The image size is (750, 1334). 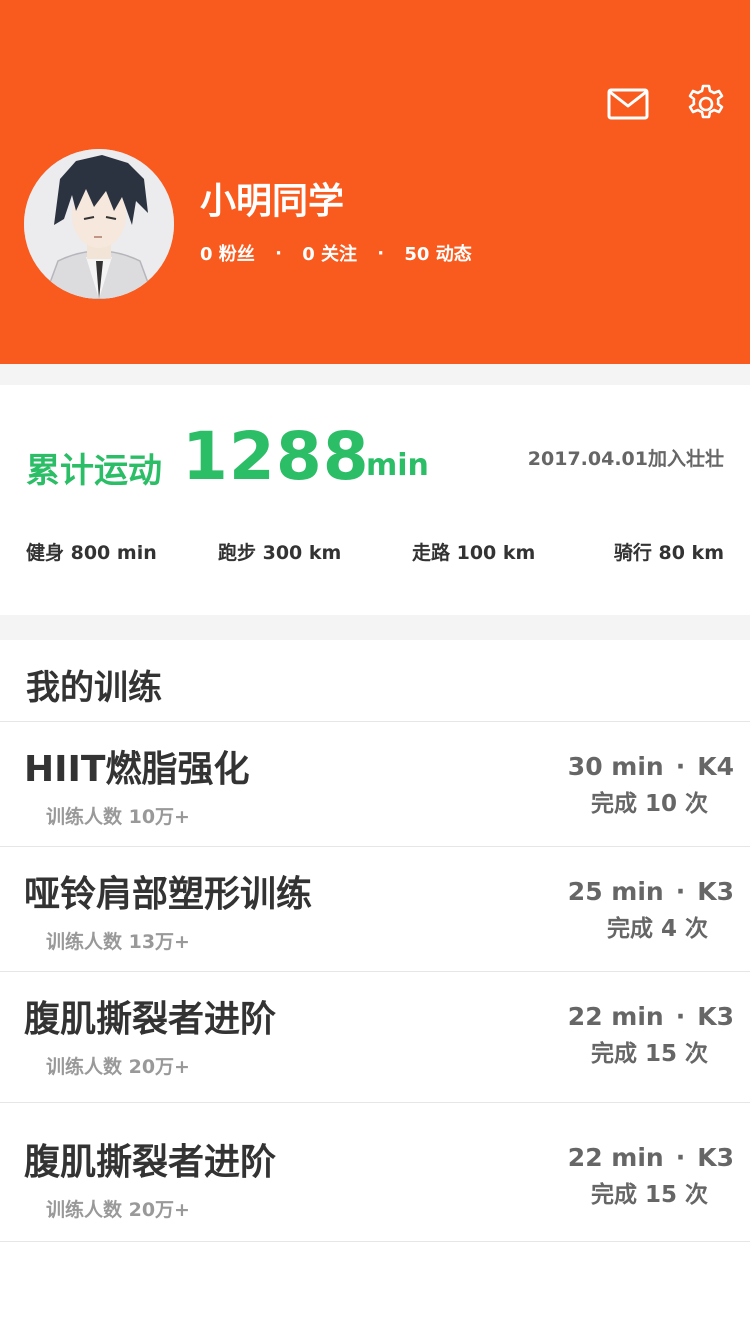 What do you see at coordinates (615, 891) in the screenshot?
I see `training-duration: 25 min` at bounding box center [615, 891].